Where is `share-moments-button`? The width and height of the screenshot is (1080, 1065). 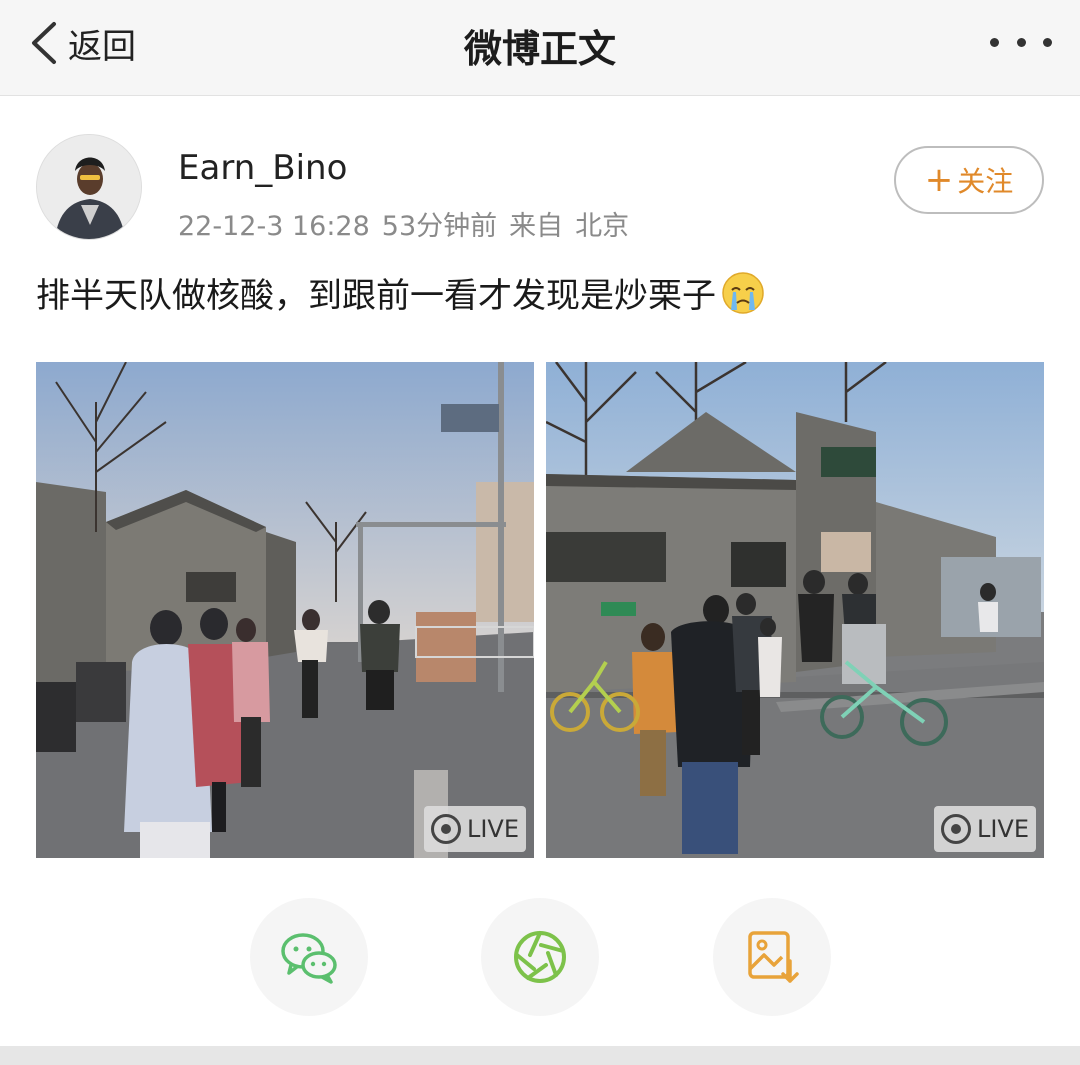 share-moments-button is located at coordinates (540, 957).